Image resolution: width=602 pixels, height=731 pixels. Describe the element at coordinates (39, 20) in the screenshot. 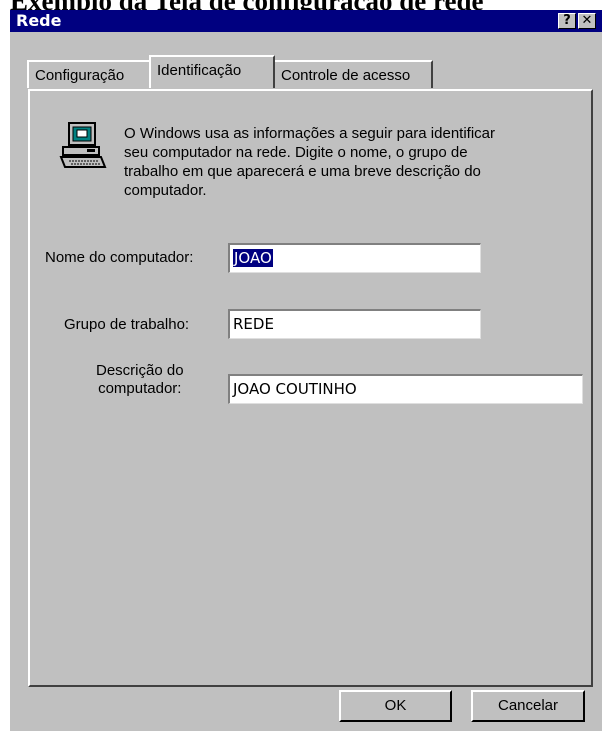

I see `window-title: Rede` at that location.